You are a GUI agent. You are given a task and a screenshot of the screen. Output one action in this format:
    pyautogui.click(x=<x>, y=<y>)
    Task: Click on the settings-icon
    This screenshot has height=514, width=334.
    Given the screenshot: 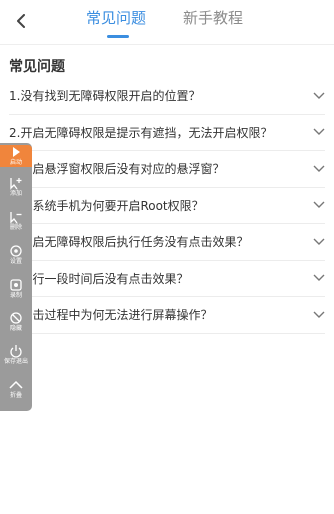 What is the action you would take?
    pyautogui.click(x=16, y=251)
    